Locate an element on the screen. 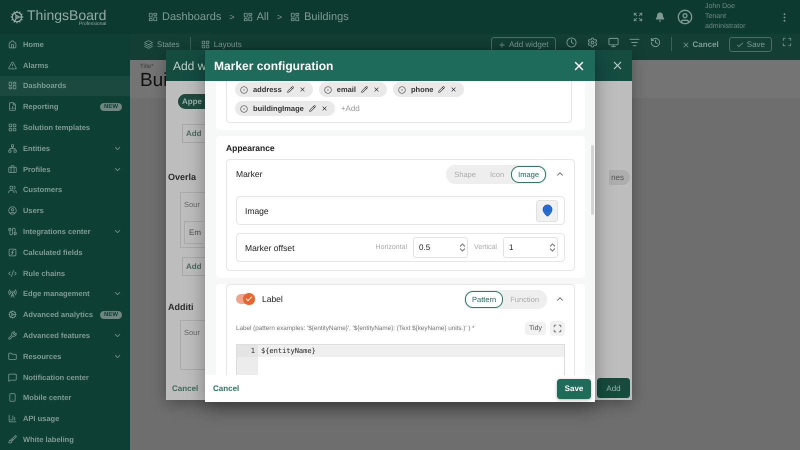 This screenshot has height=450, width=800. bell-icon is located at coordinates (660, 17).